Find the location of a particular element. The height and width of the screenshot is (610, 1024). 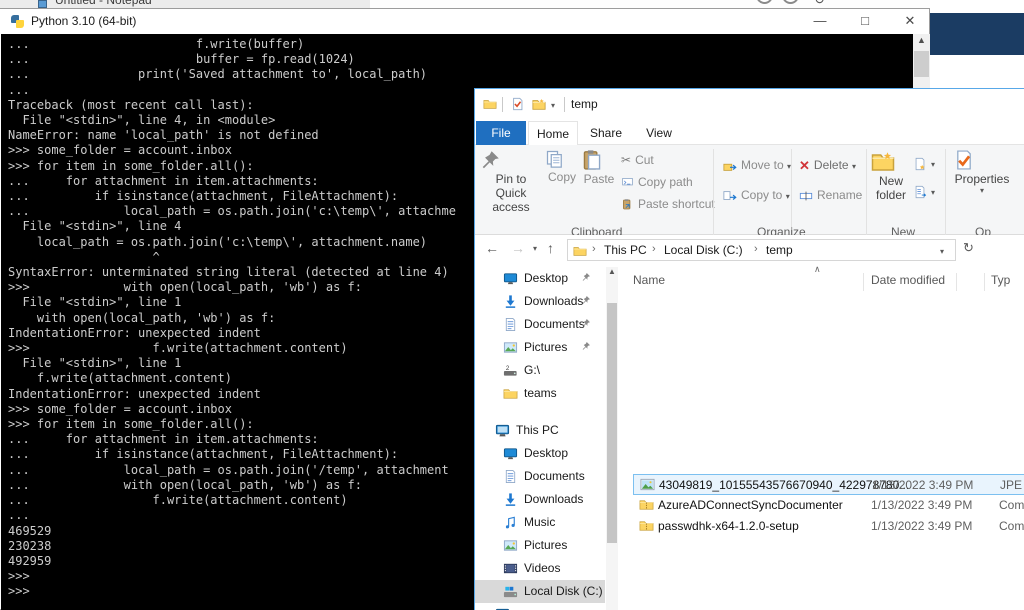

sidebar-item-music: Music is located at coordinates (540, 522).